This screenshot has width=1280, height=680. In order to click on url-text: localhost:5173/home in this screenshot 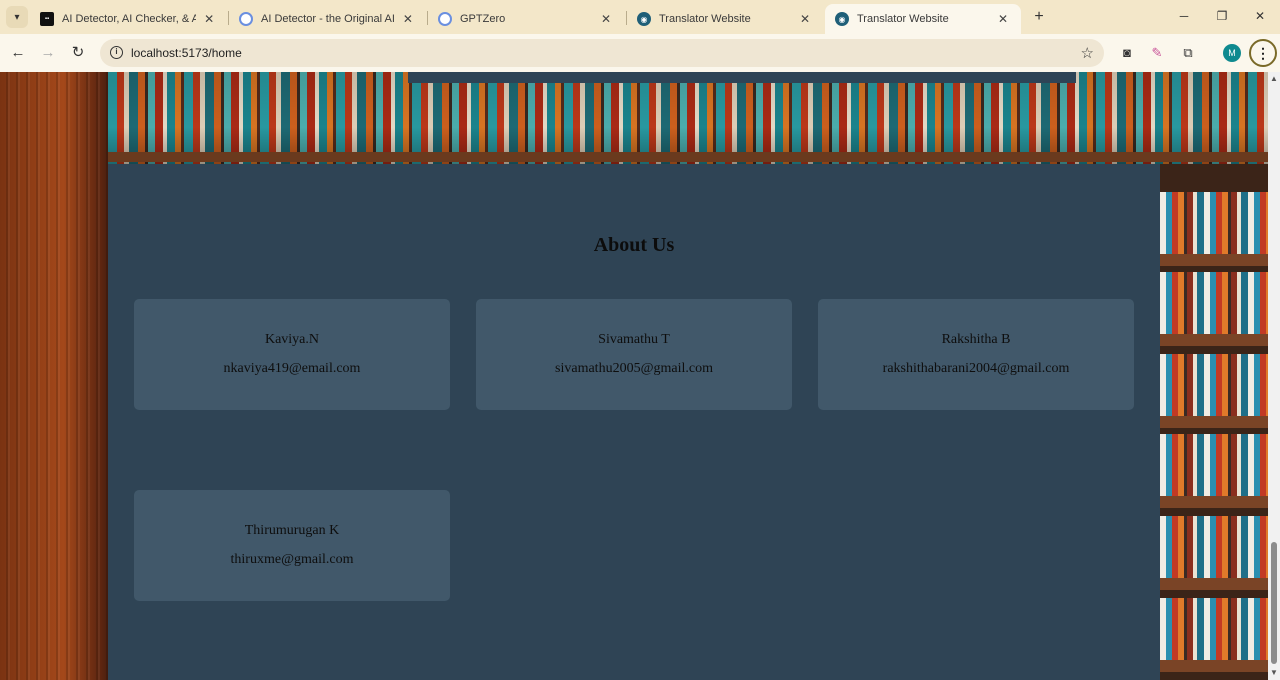, I will do `click(186, 53)`.